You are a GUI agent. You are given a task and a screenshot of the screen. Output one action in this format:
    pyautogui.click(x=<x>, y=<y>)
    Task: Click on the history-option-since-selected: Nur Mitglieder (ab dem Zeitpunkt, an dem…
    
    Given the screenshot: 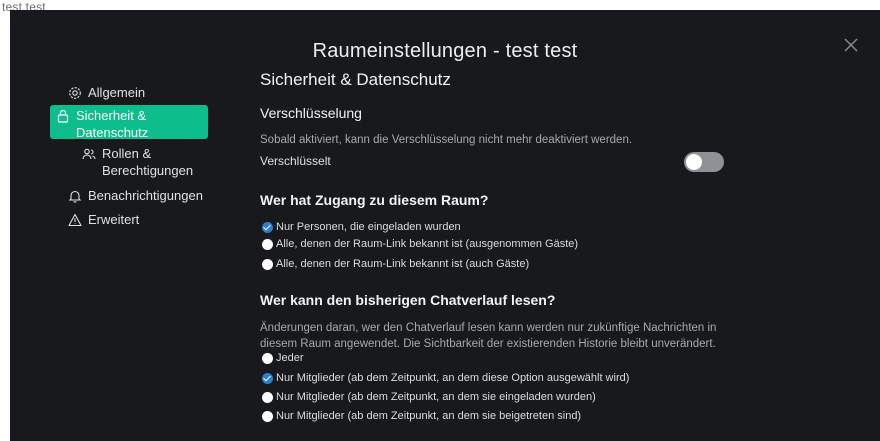 What is the action you would take?
    pyautogui.click(x=445, y=378)
    